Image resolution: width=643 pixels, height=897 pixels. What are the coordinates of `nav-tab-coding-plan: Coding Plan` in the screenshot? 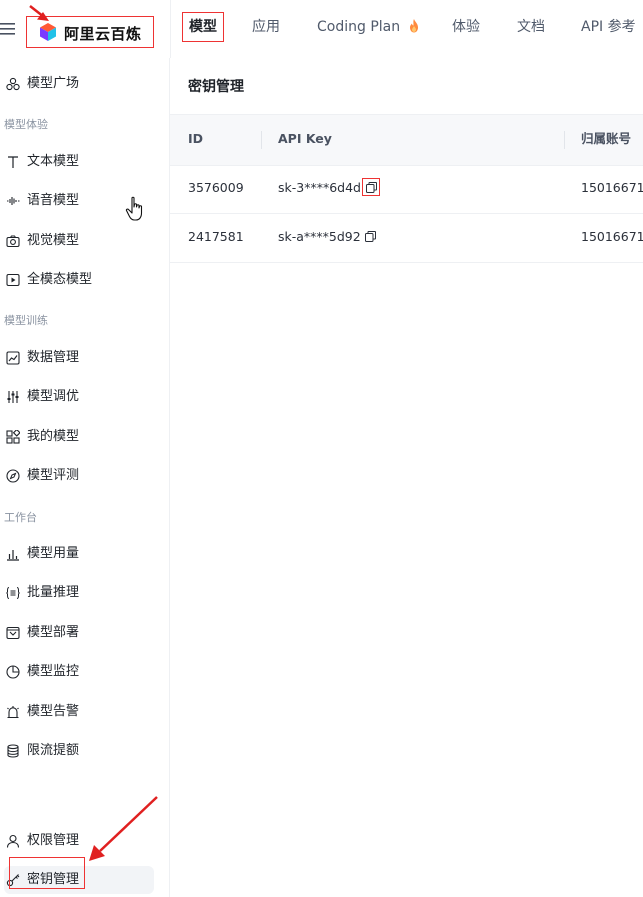 It's located at (368, 27).